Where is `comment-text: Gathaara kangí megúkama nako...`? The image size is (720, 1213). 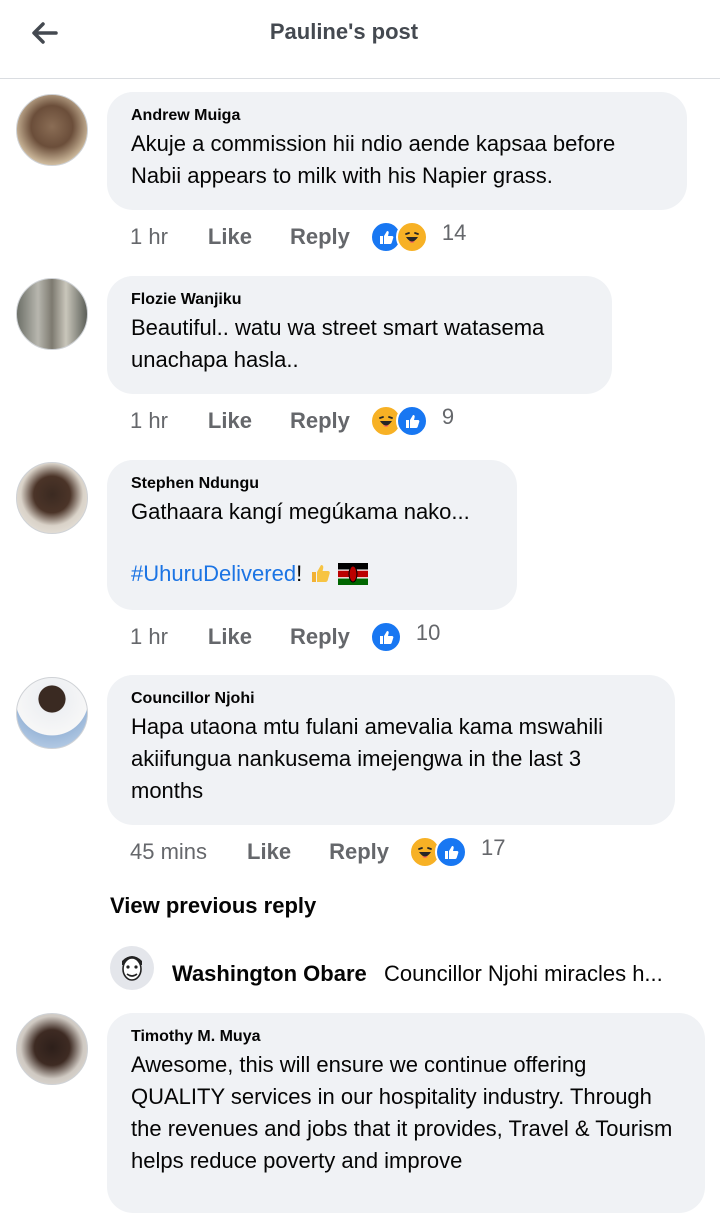
comment-text: Gathaara kangí megúkama nako... is located at coordinates (300, 511).